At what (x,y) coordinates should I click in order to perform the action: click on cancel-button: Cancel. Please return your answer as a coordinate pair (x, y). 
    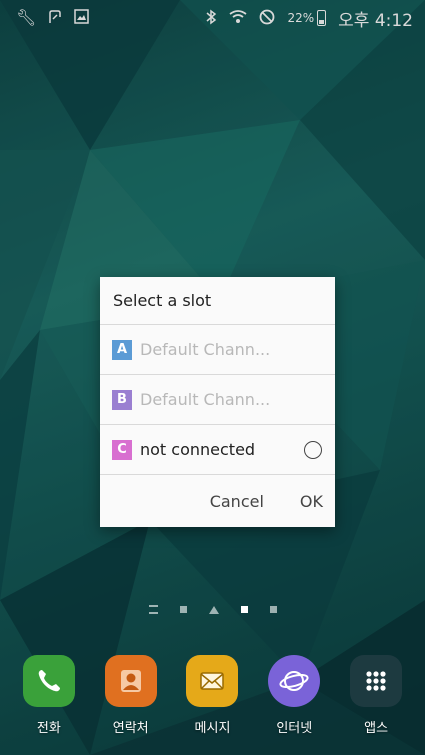
    Looking at the image, I should click on (237, 501).